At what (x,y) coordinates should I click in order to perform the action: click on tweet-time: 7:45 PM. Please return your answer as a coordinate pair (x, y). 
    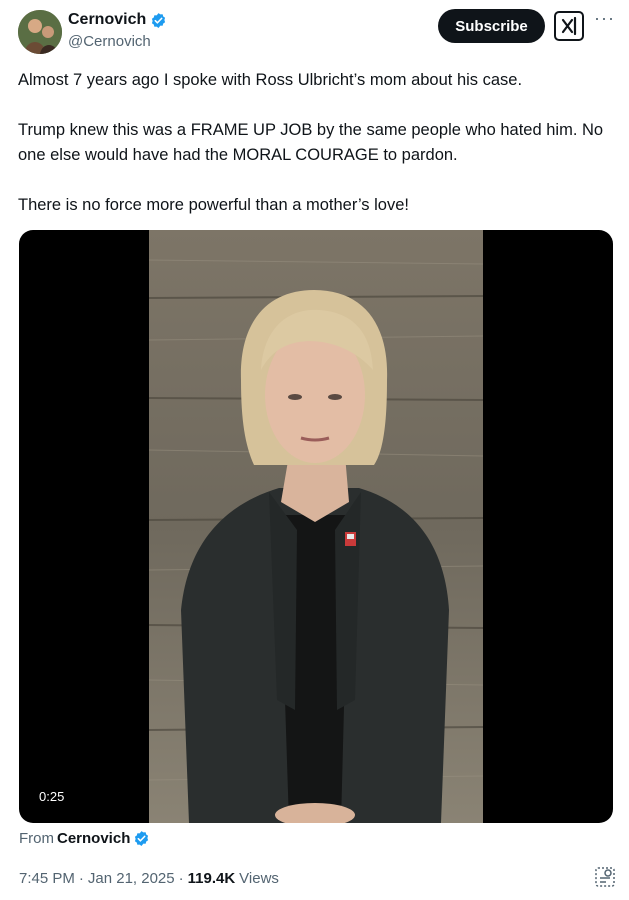
    Looking at the image, I should click on (47, 878).